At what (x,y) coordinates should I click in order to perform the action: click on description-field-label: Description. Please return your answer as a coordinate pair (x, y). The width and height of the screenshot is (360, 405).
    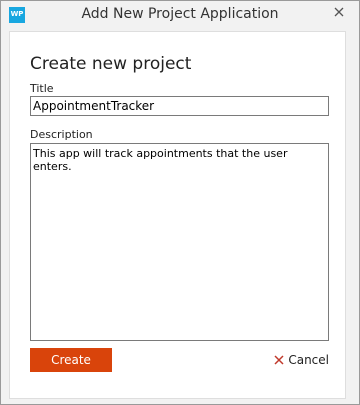
    Looking at the image, I should click on (61, 134).